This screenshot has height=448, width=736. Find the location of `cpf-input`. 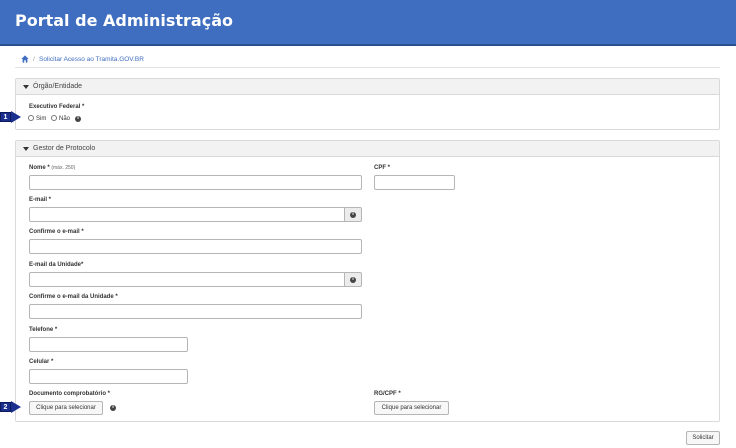

cpf-input is located at coordinates (414, 182).